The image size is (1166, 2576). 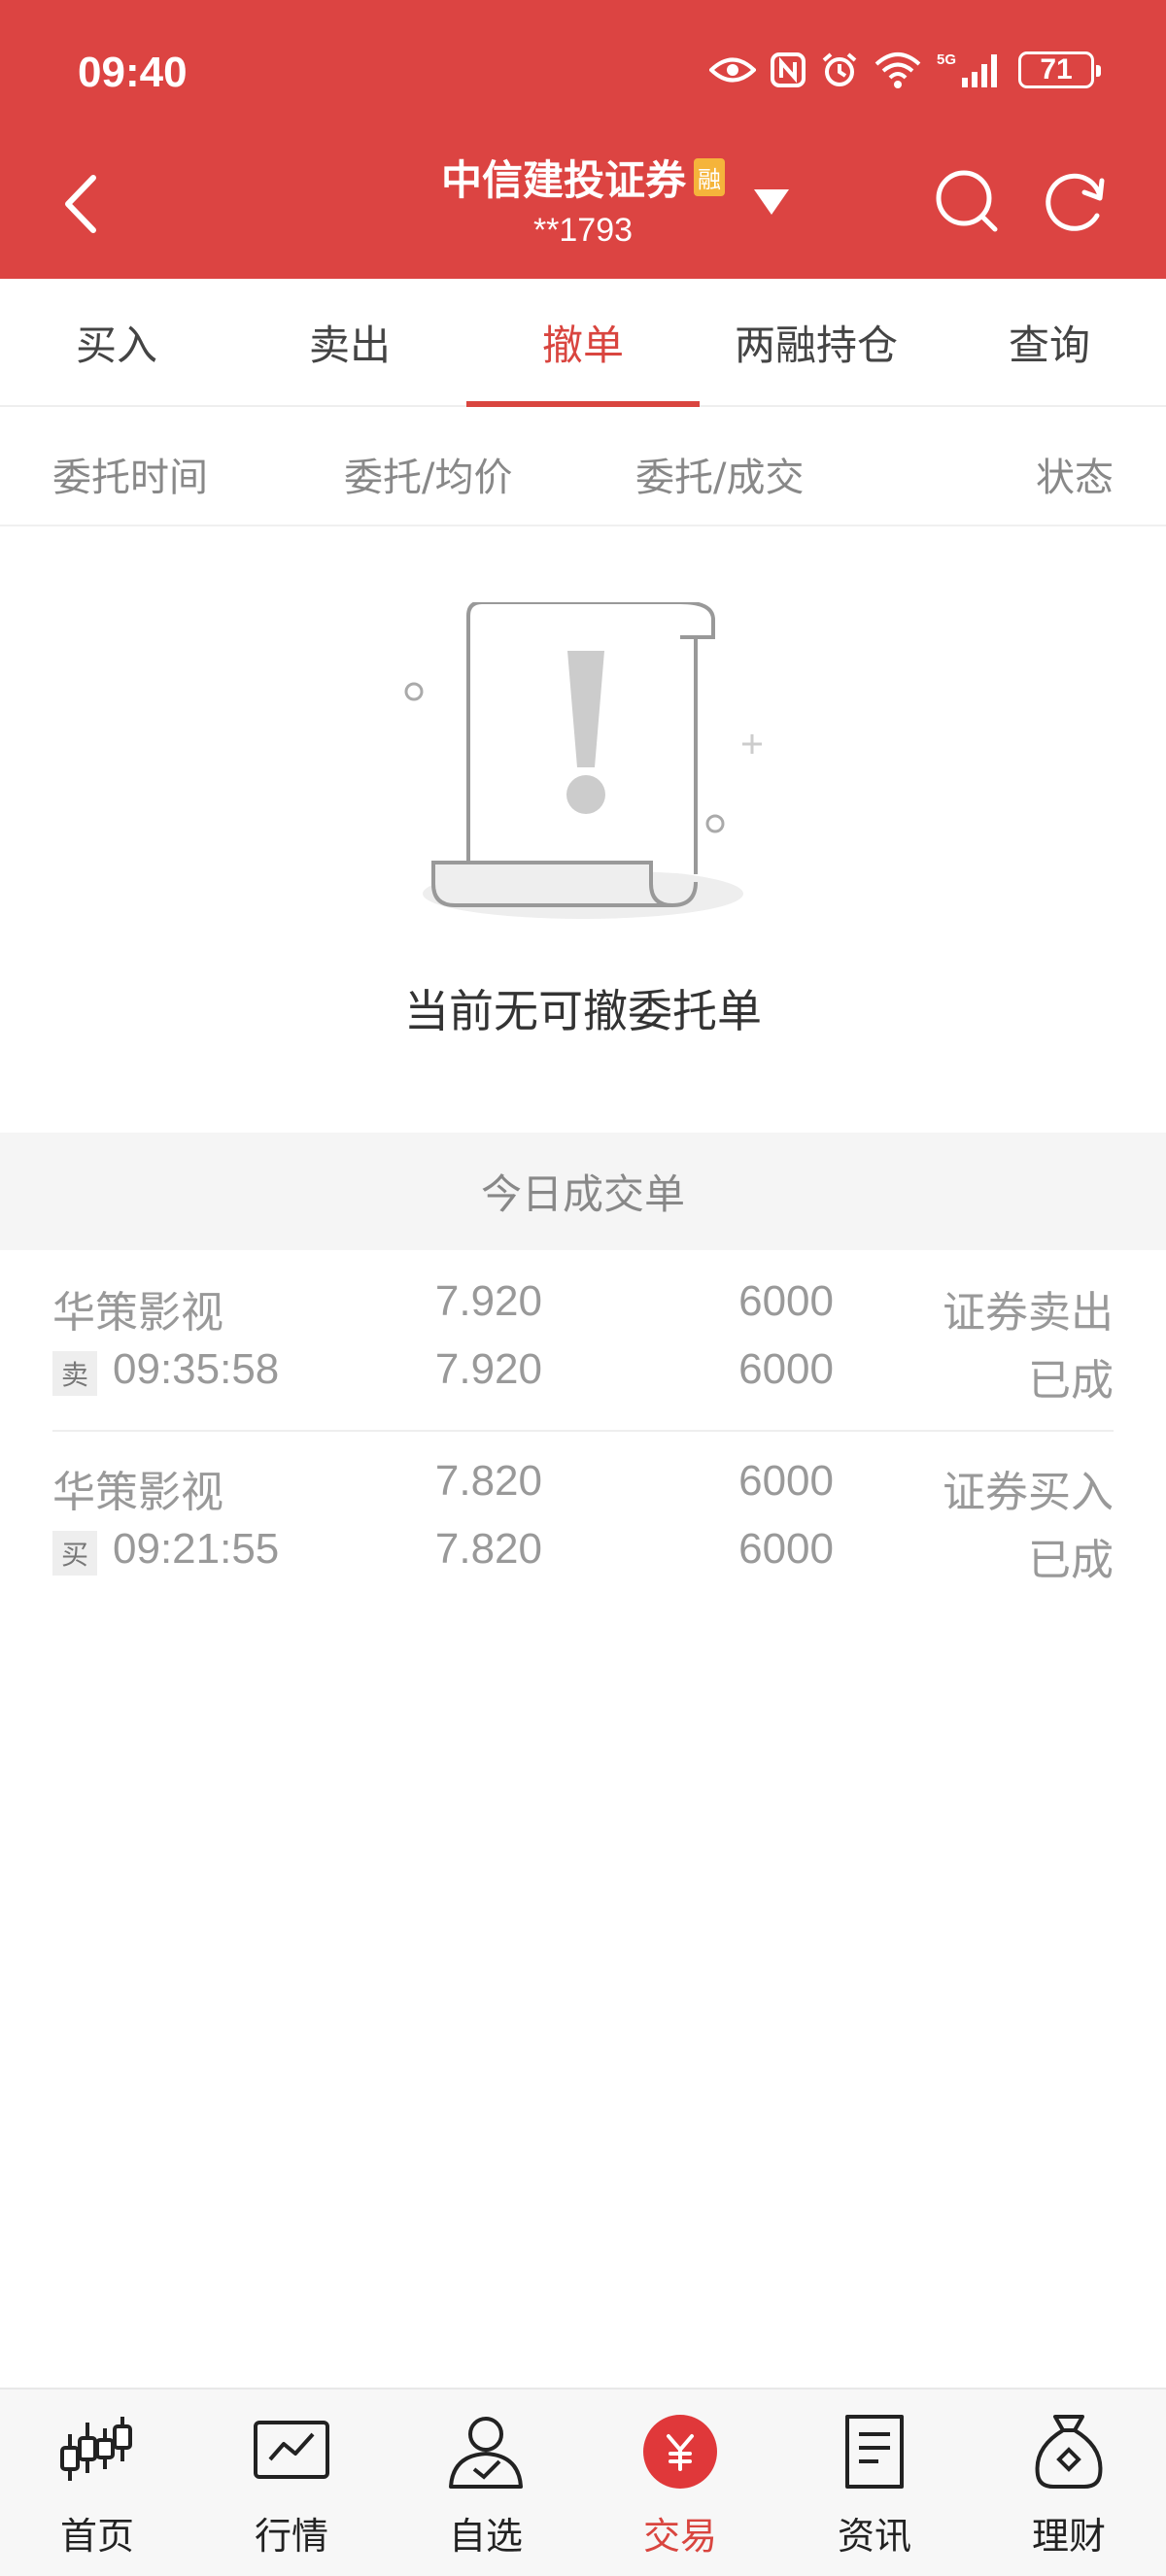 What do you see at coordinates (1075, 478) in the screenshot?
I see `column-status: 状态` at bounding box center [1075, 478].